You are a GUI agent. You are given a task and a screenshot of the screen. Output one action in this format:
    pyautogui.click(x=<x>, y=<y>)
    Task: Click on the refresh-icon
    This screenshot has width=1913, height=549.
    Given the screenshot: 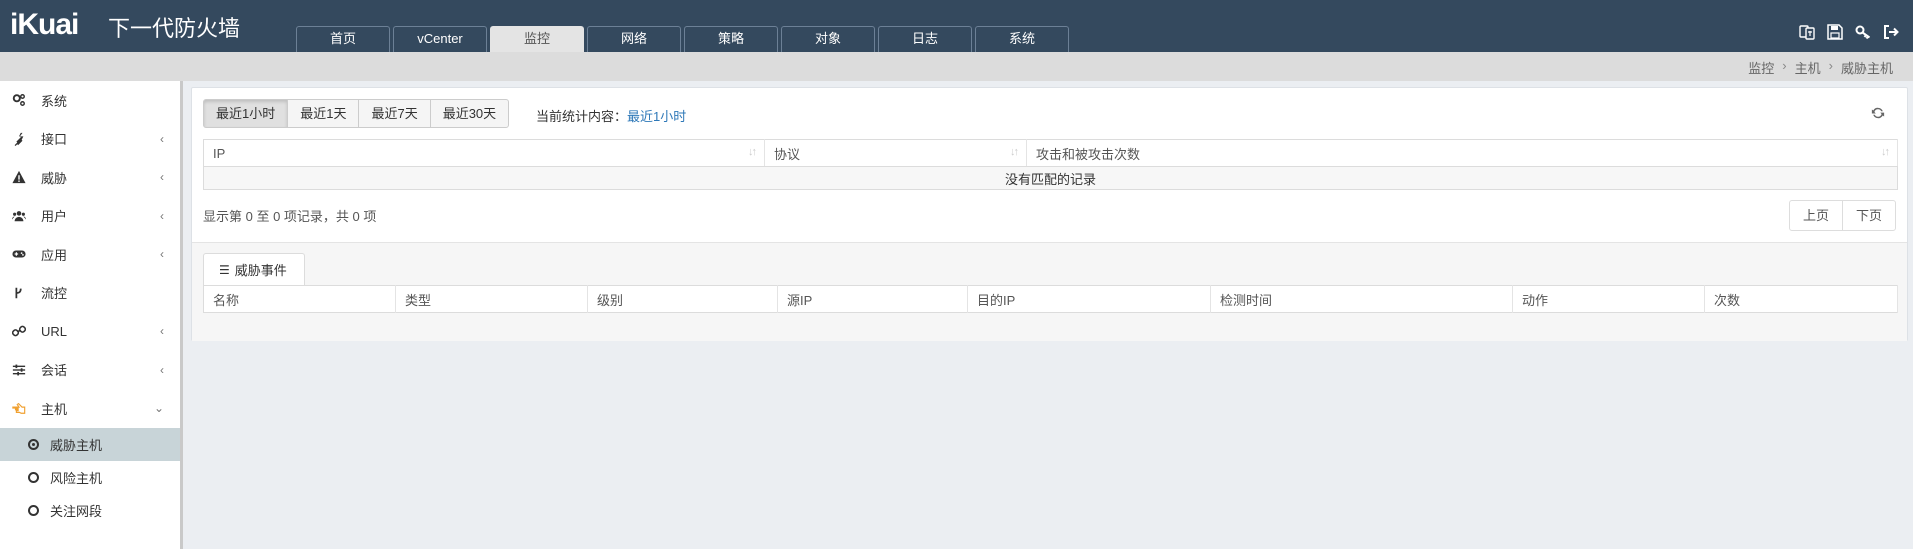 What is the action you would take?
    pyautogui.click(x=1878, y=113)
    